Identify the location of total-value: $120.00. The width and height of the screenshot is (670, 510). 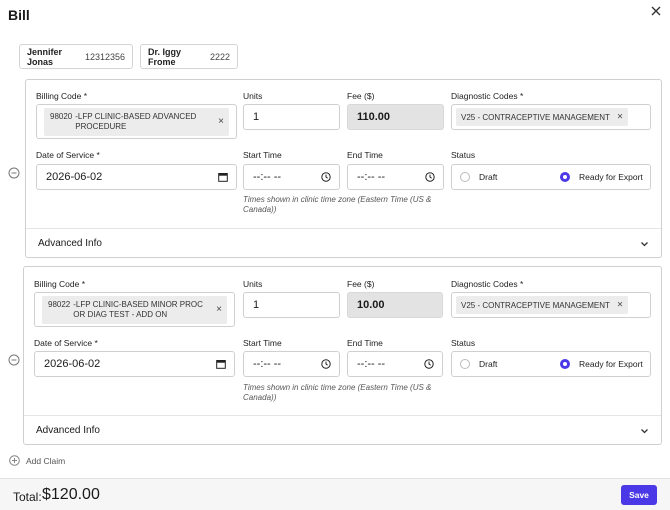
(71, 494).